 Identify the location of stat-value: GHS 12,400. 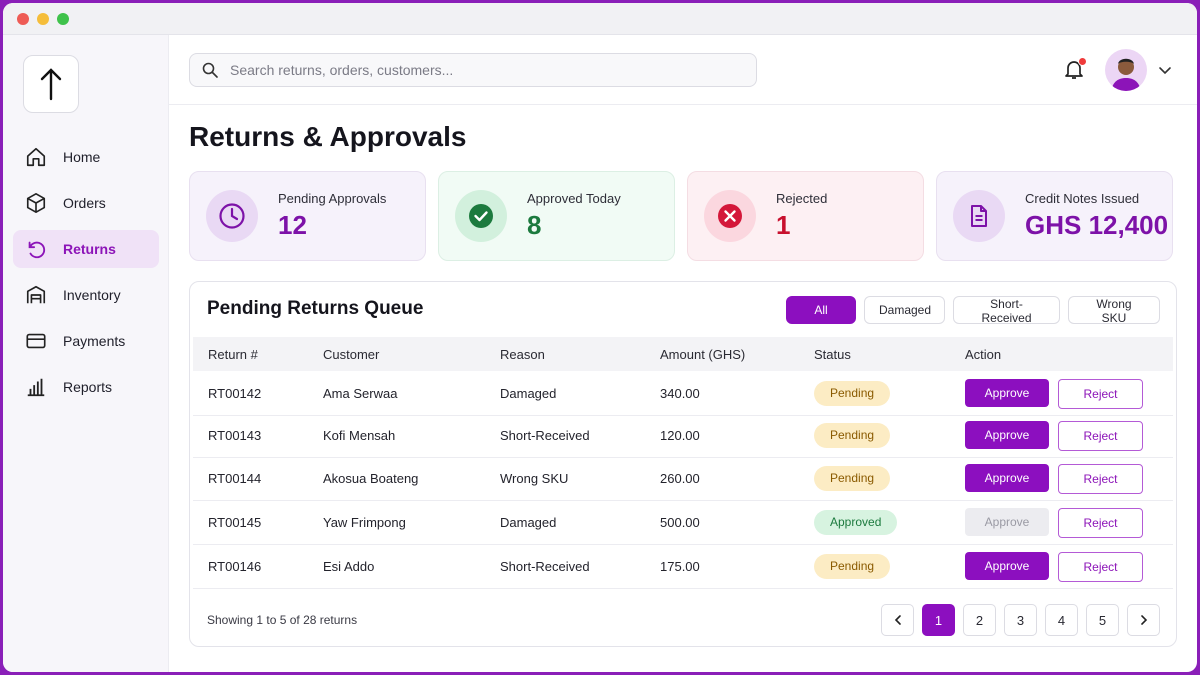
(1097, 225).